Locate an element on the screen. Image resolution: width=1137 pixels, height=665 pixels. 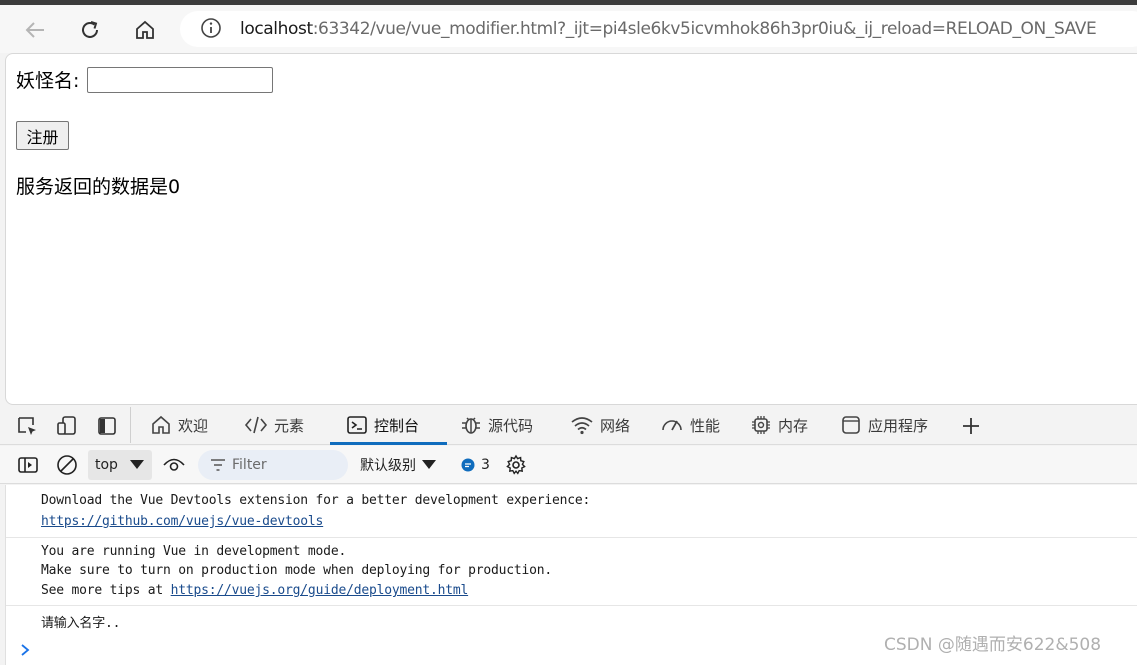
back-button is located at coordinates (35, 30).